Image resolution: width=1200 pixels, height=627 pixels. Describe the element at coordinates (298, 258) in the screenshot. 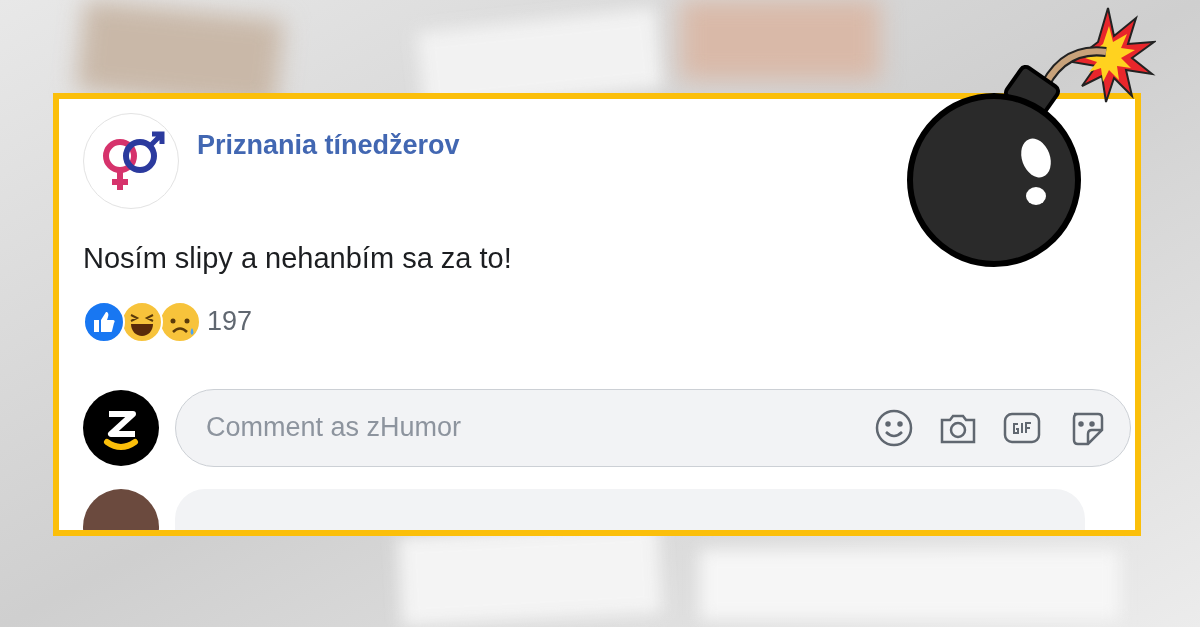

I see `post-text: Nosím slipy a nehanbím sa za to!` at that location.